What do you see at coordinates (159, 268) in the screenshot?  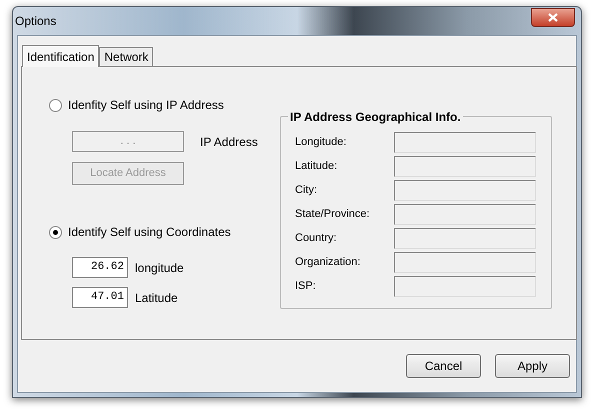 I see `field-label: longitude` at bounding box center [159, 268].